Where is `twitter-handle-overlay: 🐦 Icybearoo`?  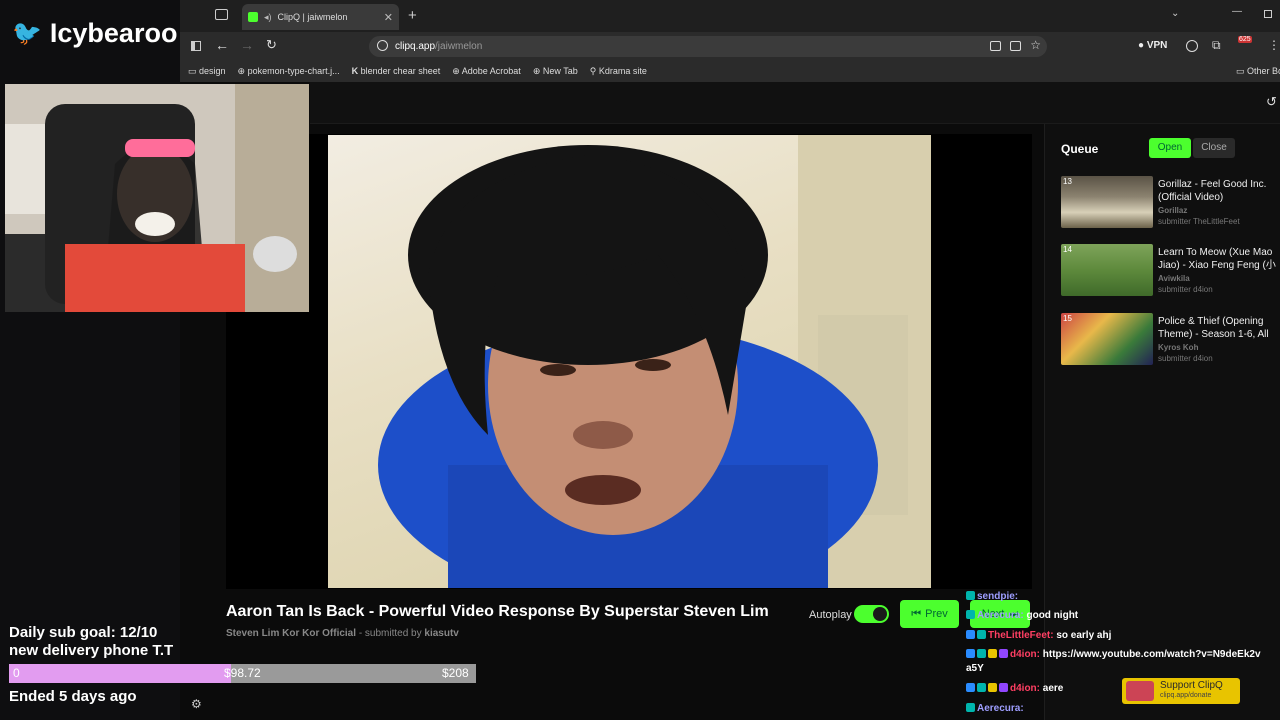 twitter-handle-overlay: 🐦 Icybearoo is located at coordinates (94, 33).